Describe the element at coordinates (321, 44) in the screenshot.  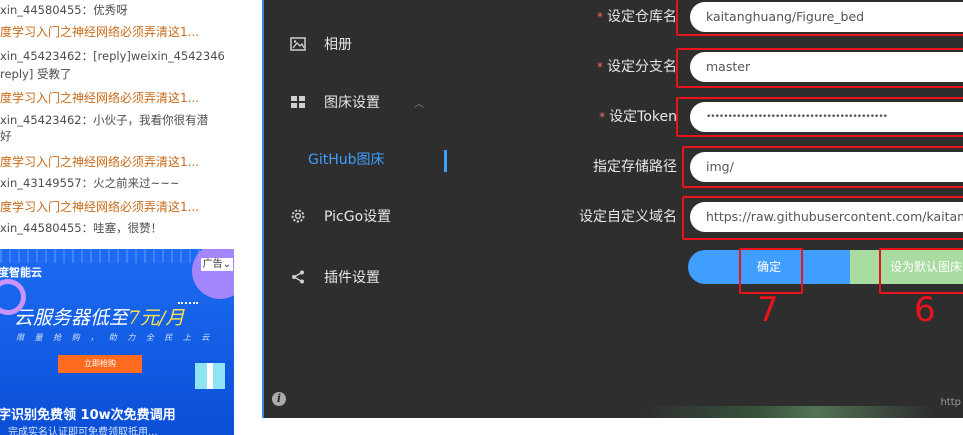
I see `nav-album: 相册` at that location.